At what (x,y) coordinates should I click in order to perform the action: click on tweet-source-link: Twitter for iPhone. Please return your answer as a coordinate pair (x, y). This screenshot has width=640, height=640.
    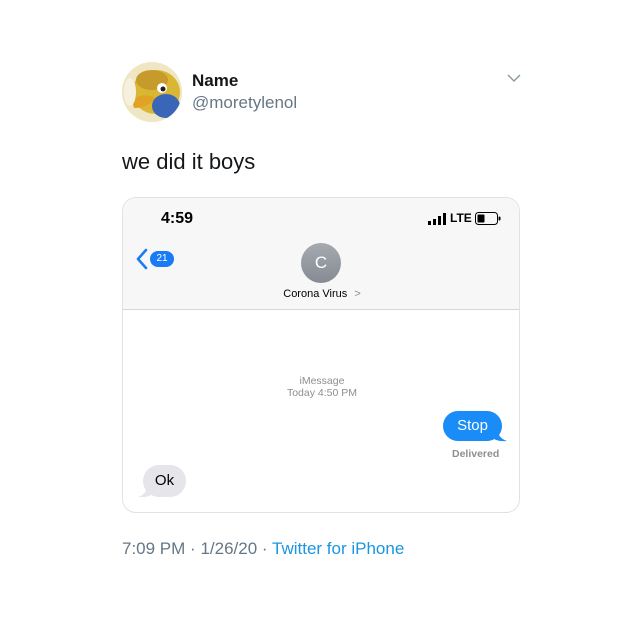
    Looking at the image, I should click on (338, 548).